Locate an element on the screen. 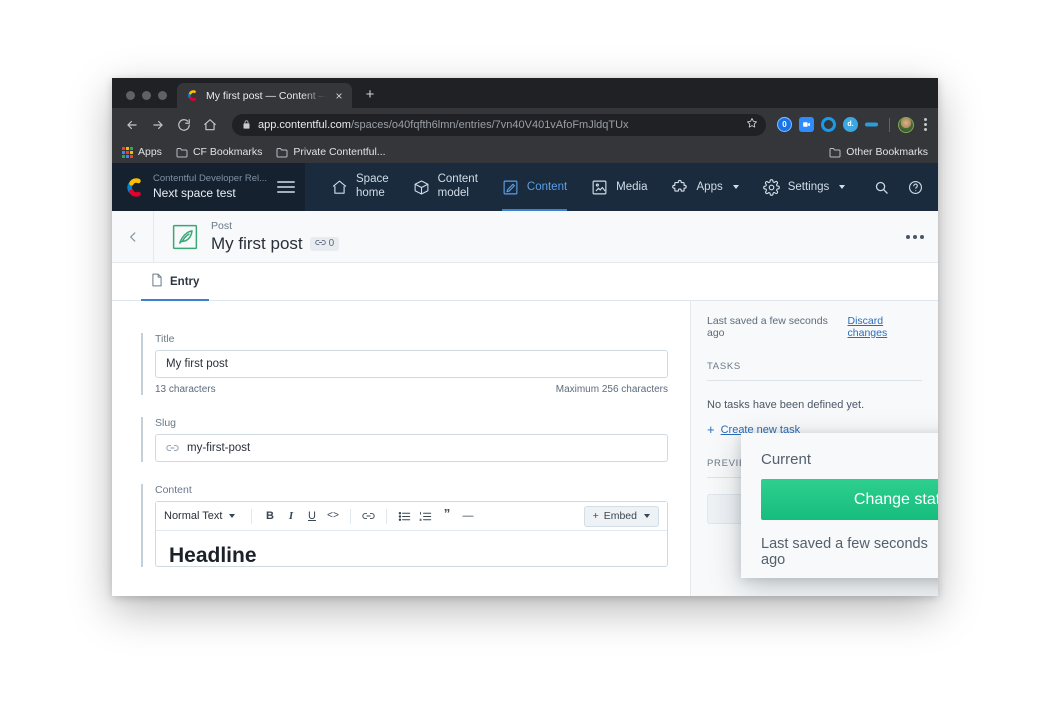 The height and width of the screenshot is (713, 1063). rte-italic-button: I is located at coordinates (290, 516).